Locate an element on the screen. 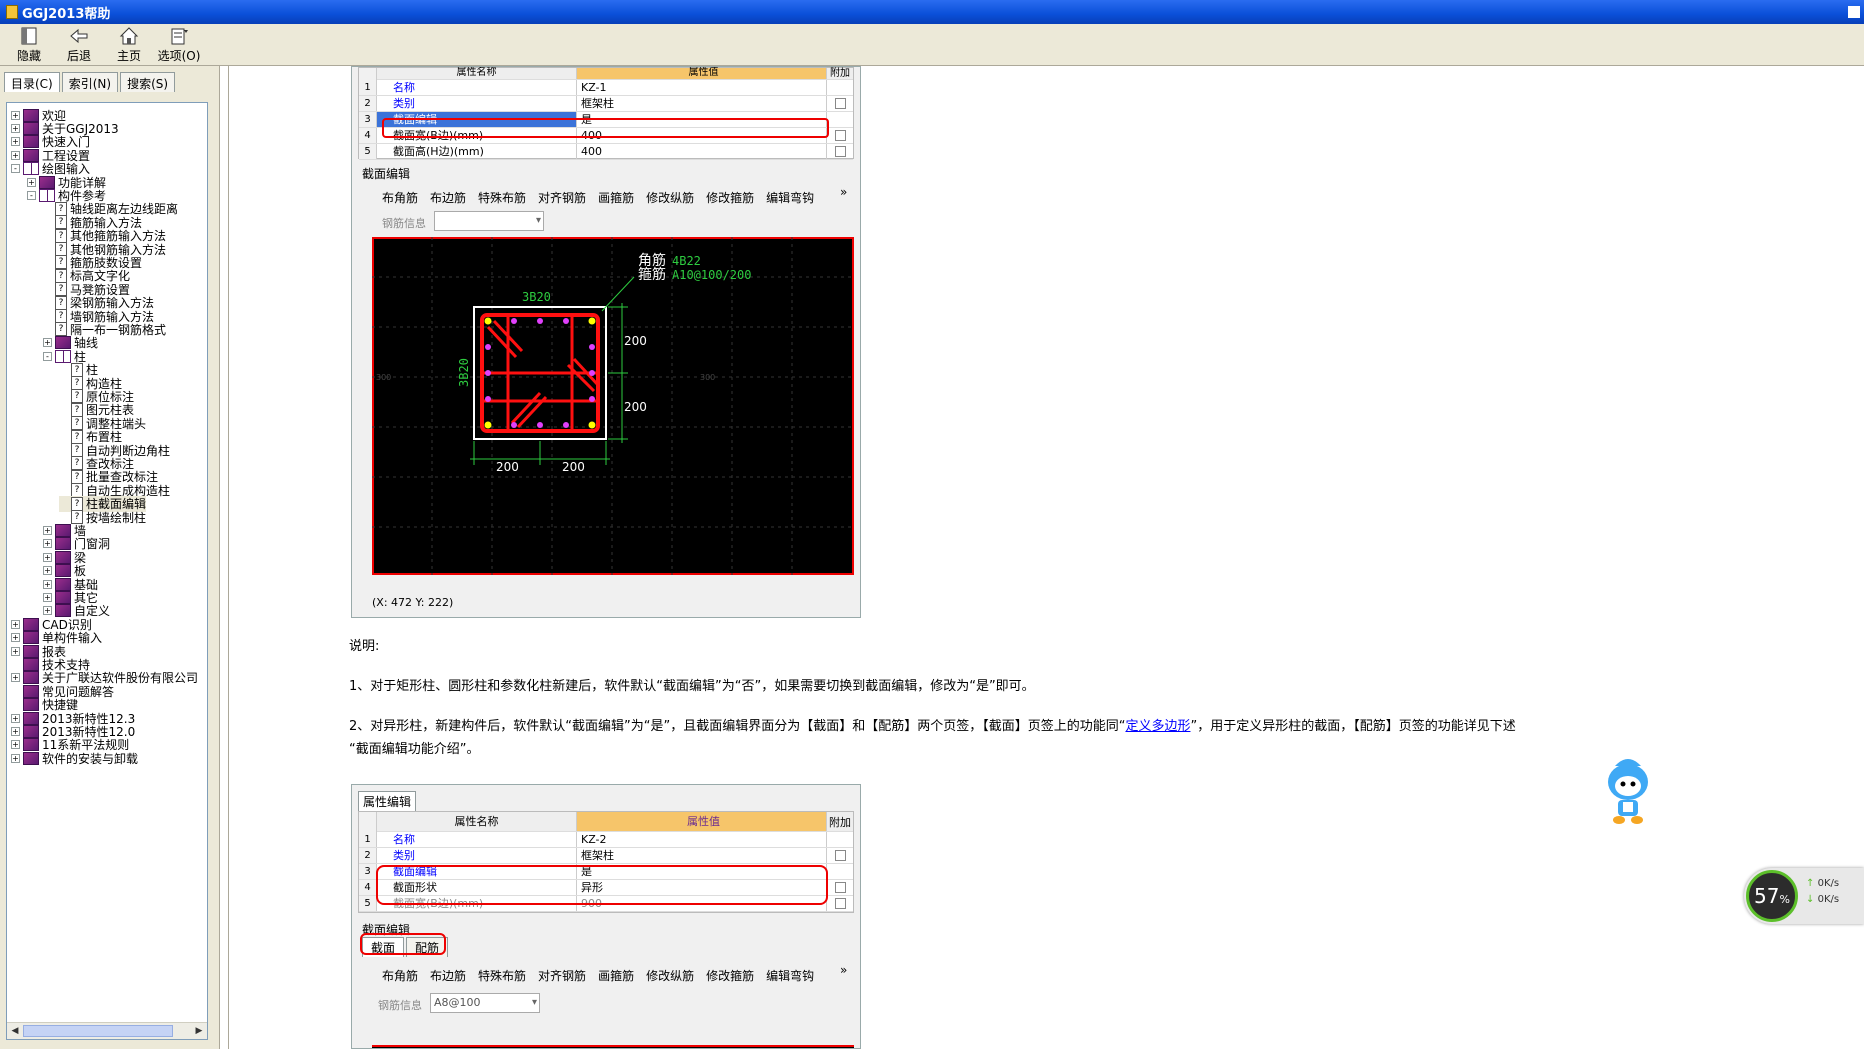 The width and height of the screenshot is (1864, 1049). row-number: 4 is located at coordinates (368, 887).